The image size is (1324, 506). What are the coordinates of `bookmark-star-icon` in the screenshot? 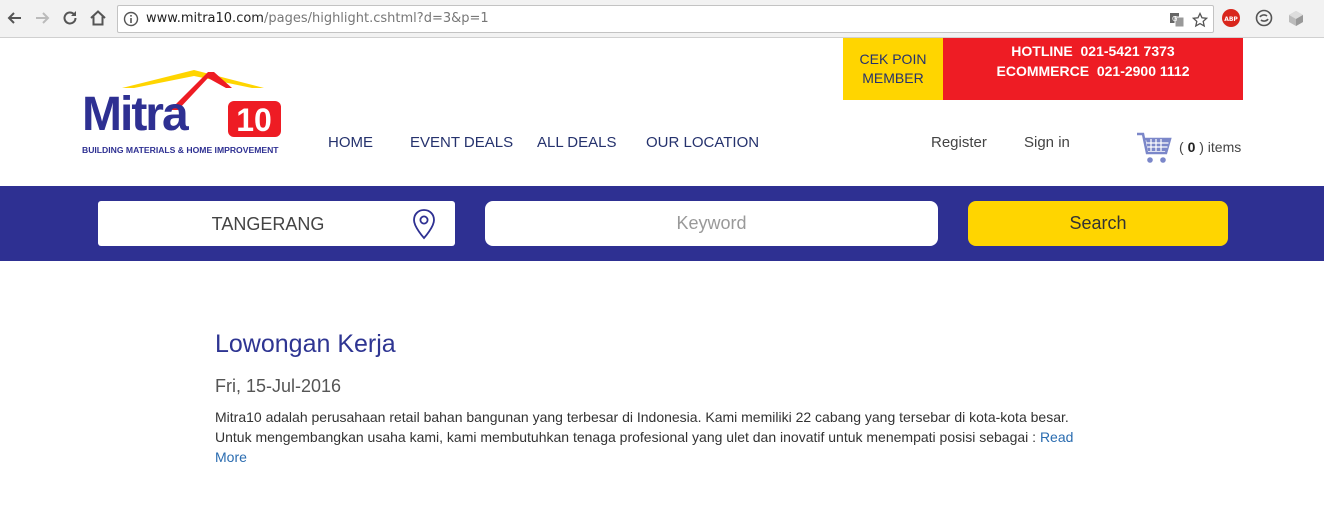 It's located at (1200, 22).